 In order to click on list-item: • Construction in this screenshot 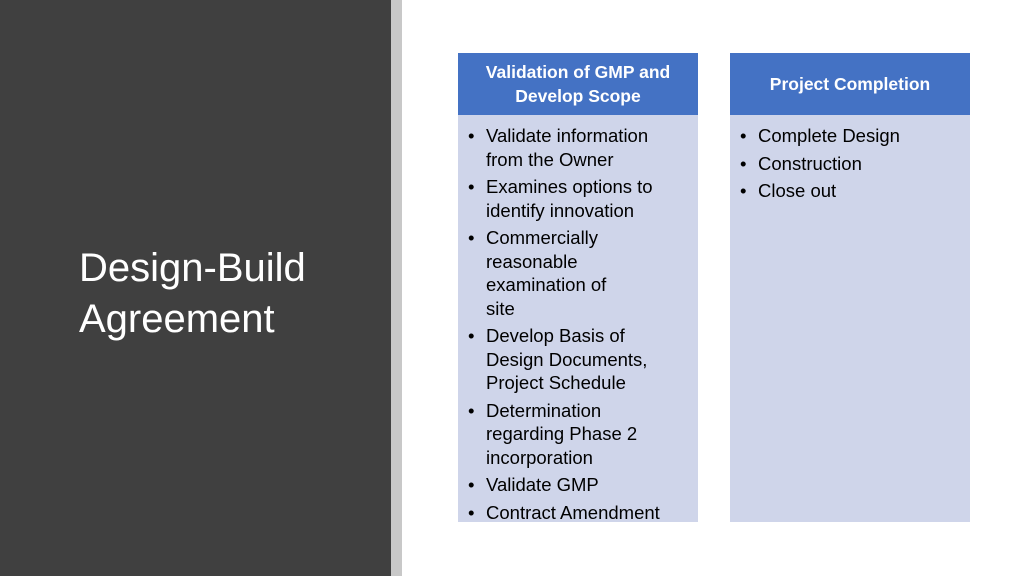, I will do `click(801, 163)`.